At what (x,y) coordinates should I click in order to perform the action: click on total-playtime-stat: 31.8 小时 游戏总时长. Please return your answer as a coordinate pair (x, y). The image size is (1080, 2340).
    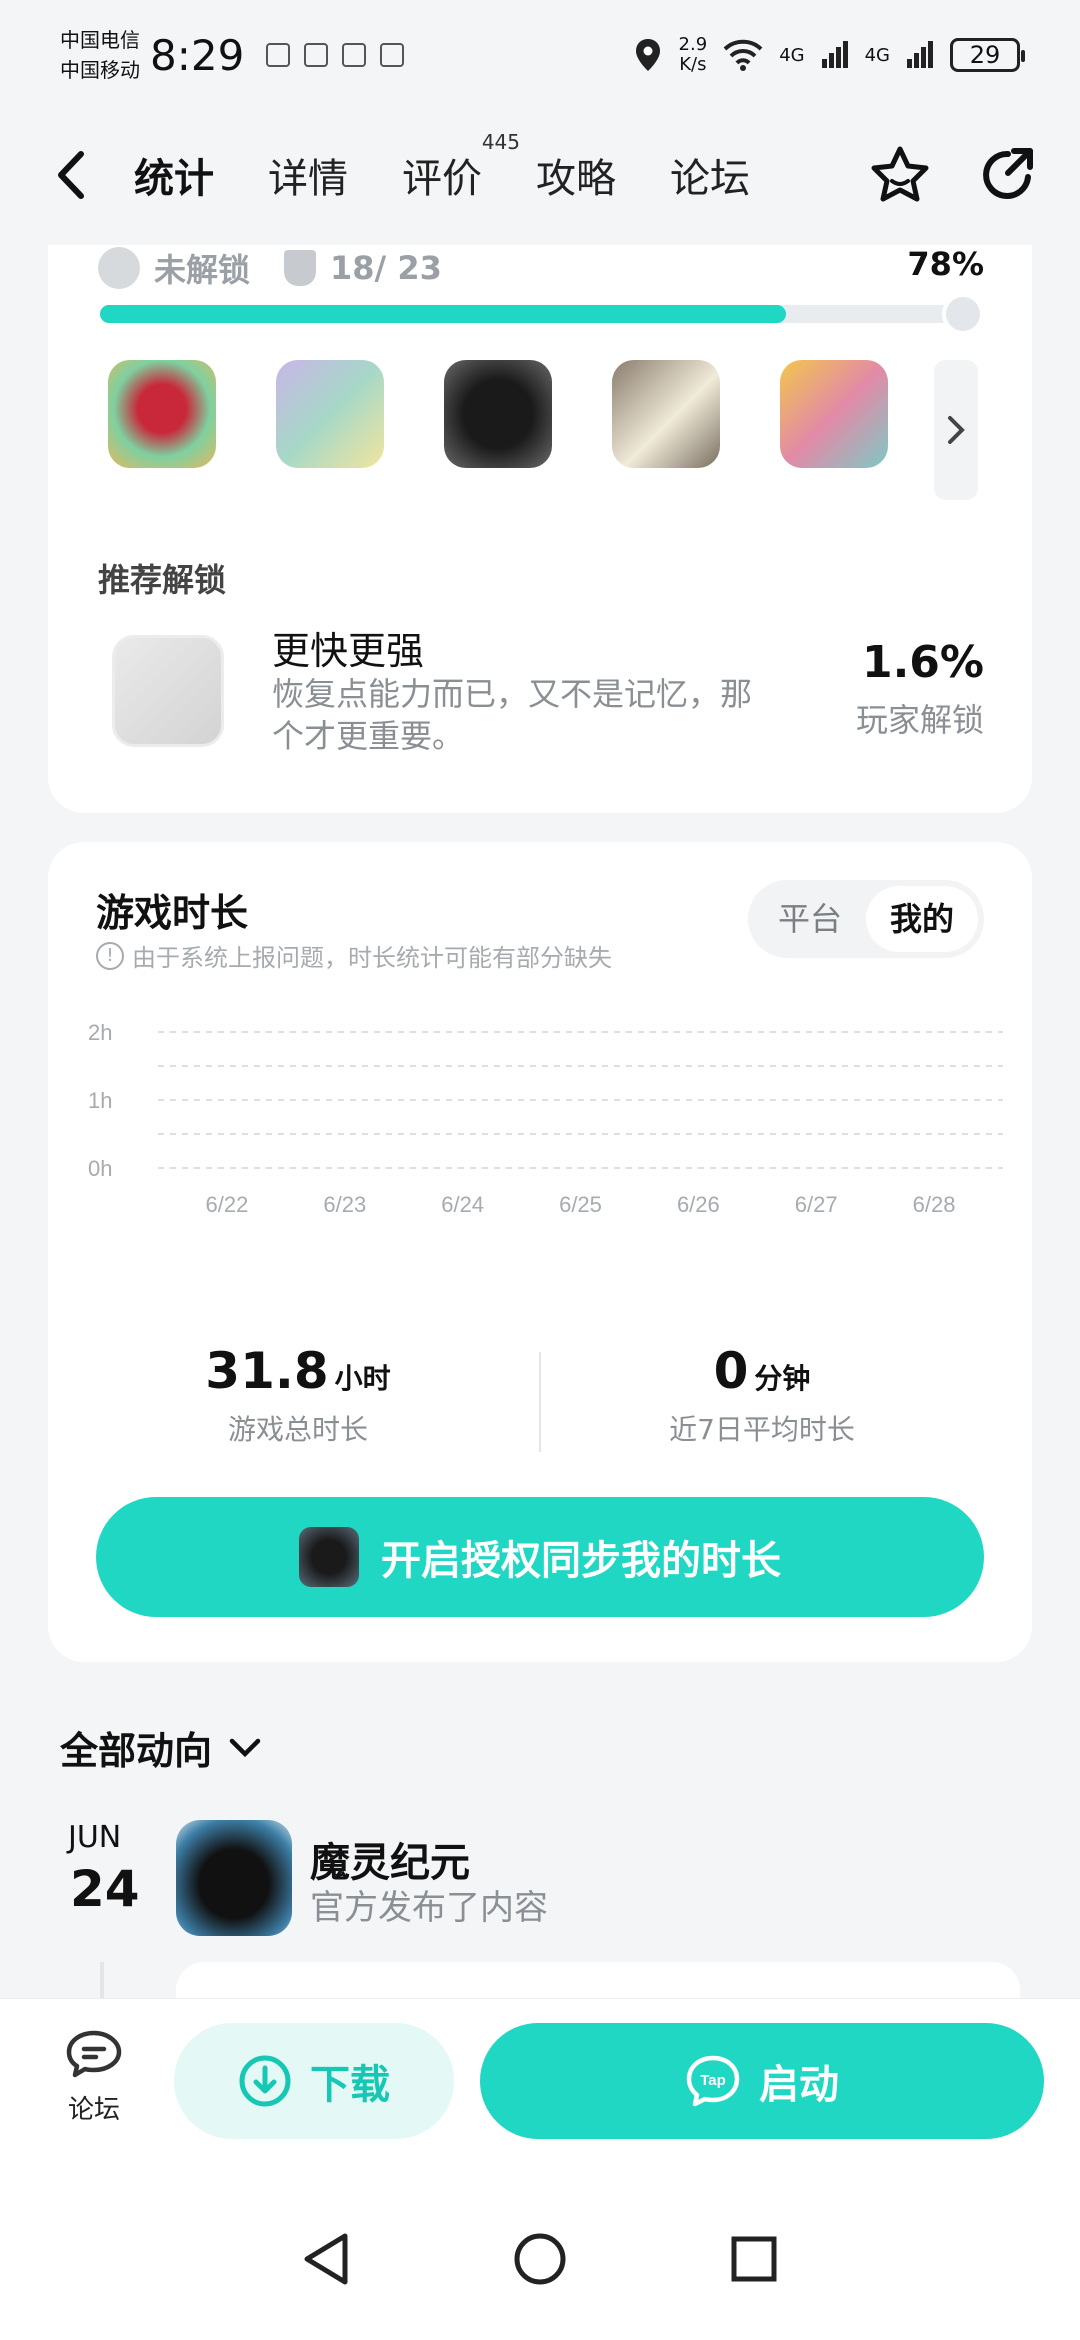
    Looking at the image, I should click on (298, 1395).